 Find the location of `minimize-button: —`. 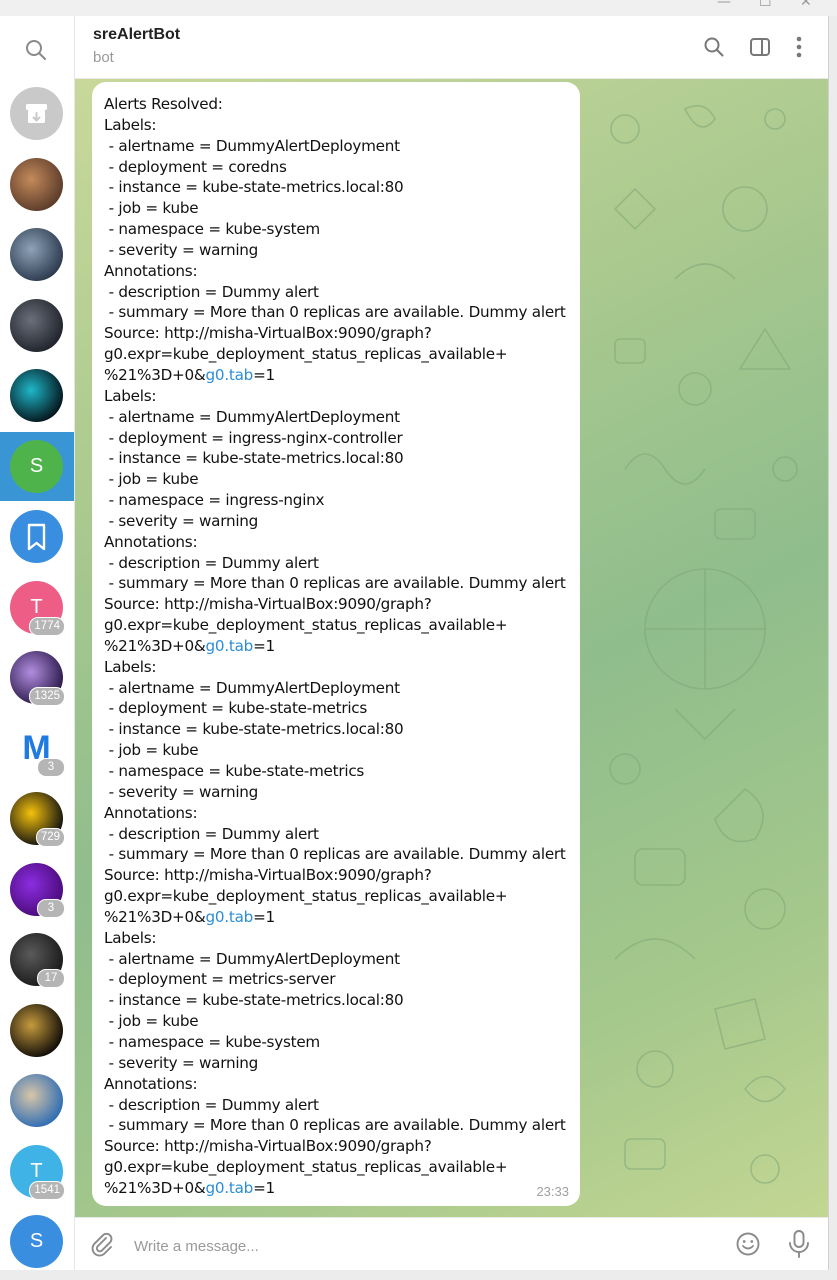

minimize-button: — is located at coordinates (724, 5).